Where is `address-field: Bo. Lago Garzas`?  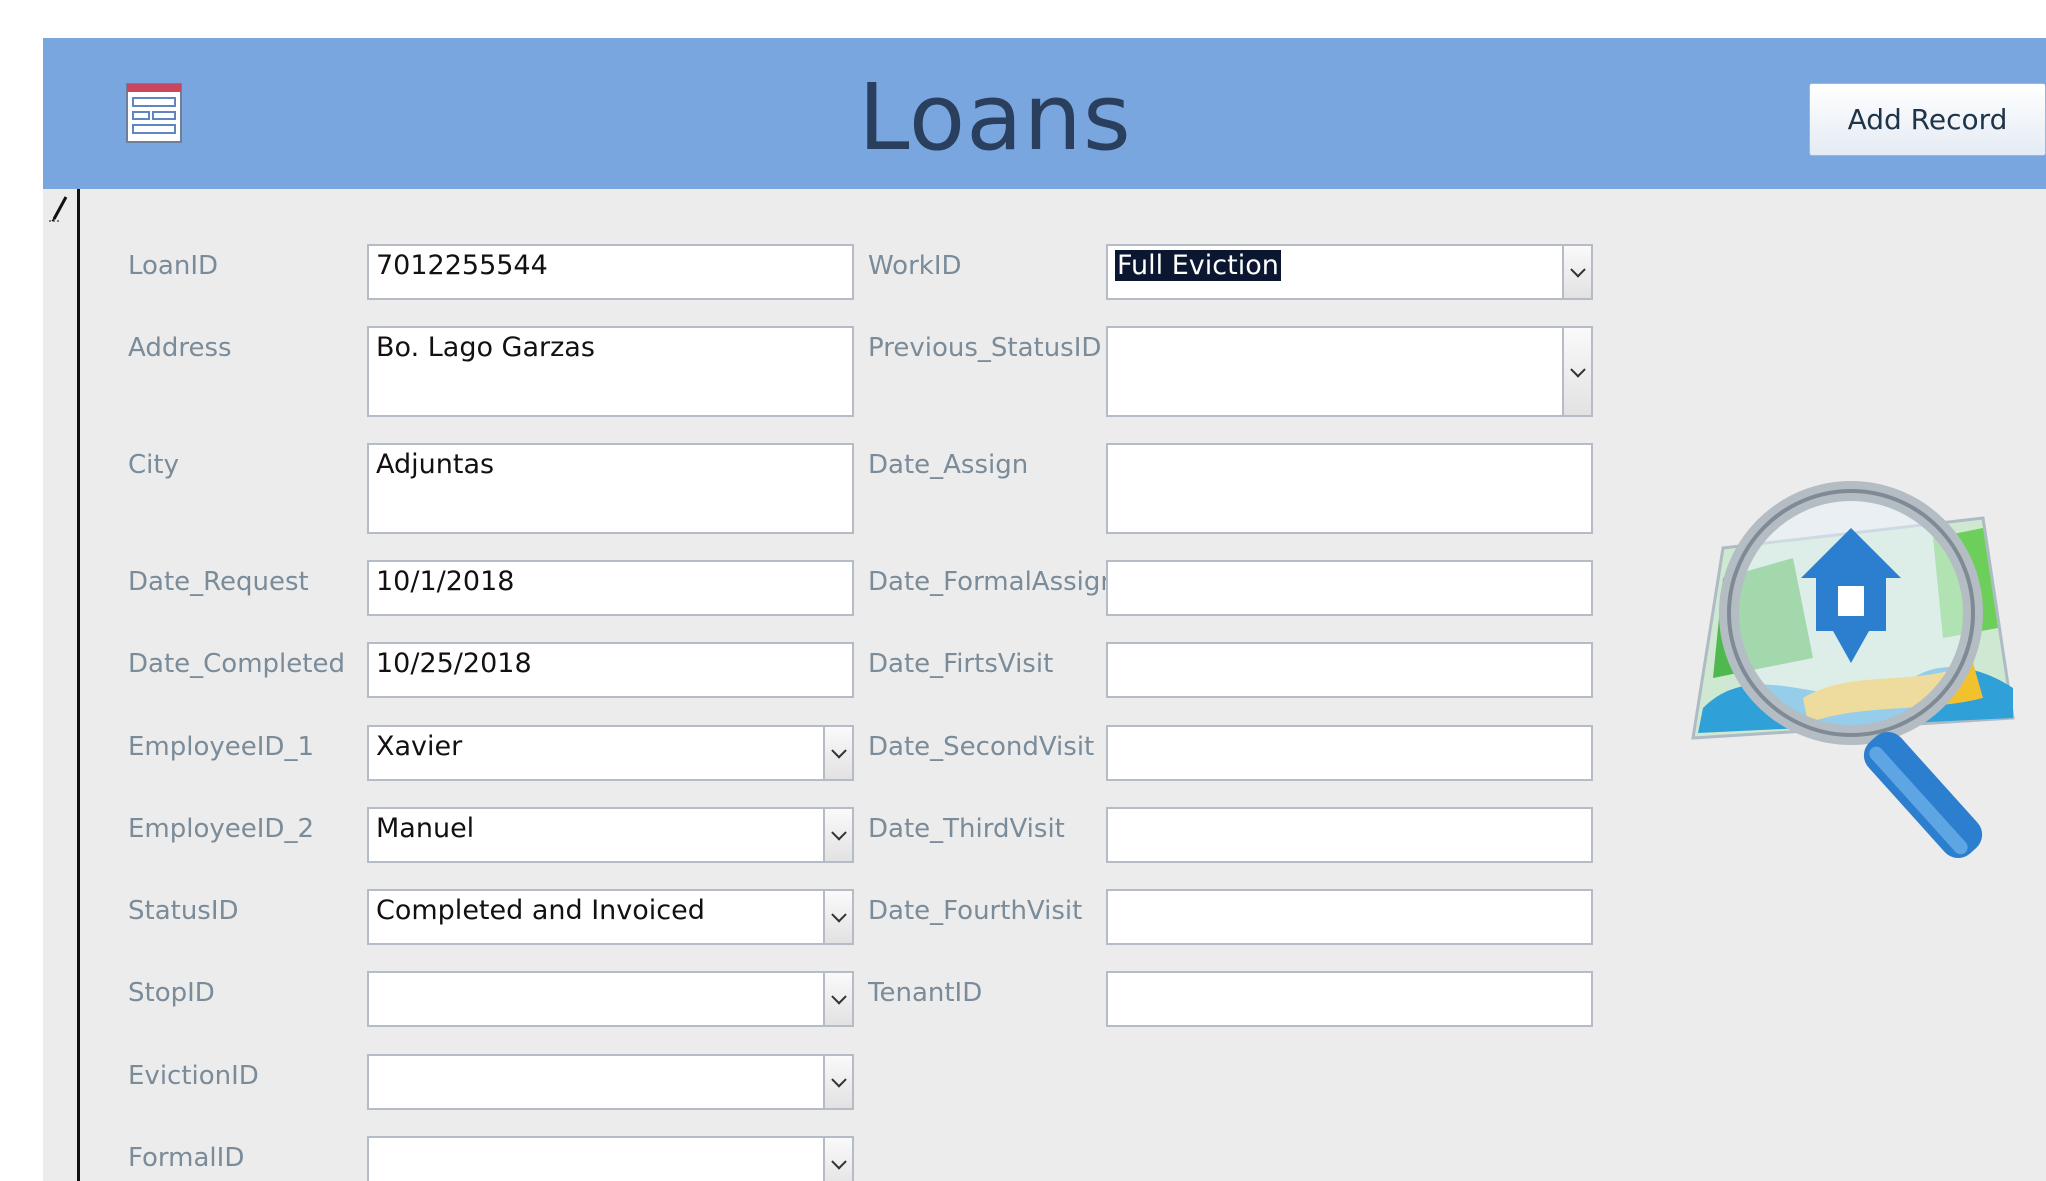 address-field: Bo. Lago Garzas is located at coordinates (610, 371).